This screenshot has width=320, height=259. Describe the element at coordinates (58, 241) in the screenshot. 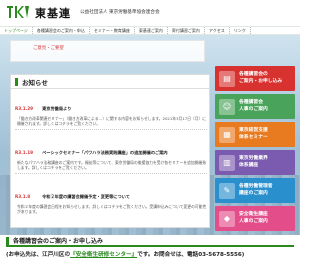

I see `contact-heading-text: 各種講習会のご案内・お申し込み` at that location.